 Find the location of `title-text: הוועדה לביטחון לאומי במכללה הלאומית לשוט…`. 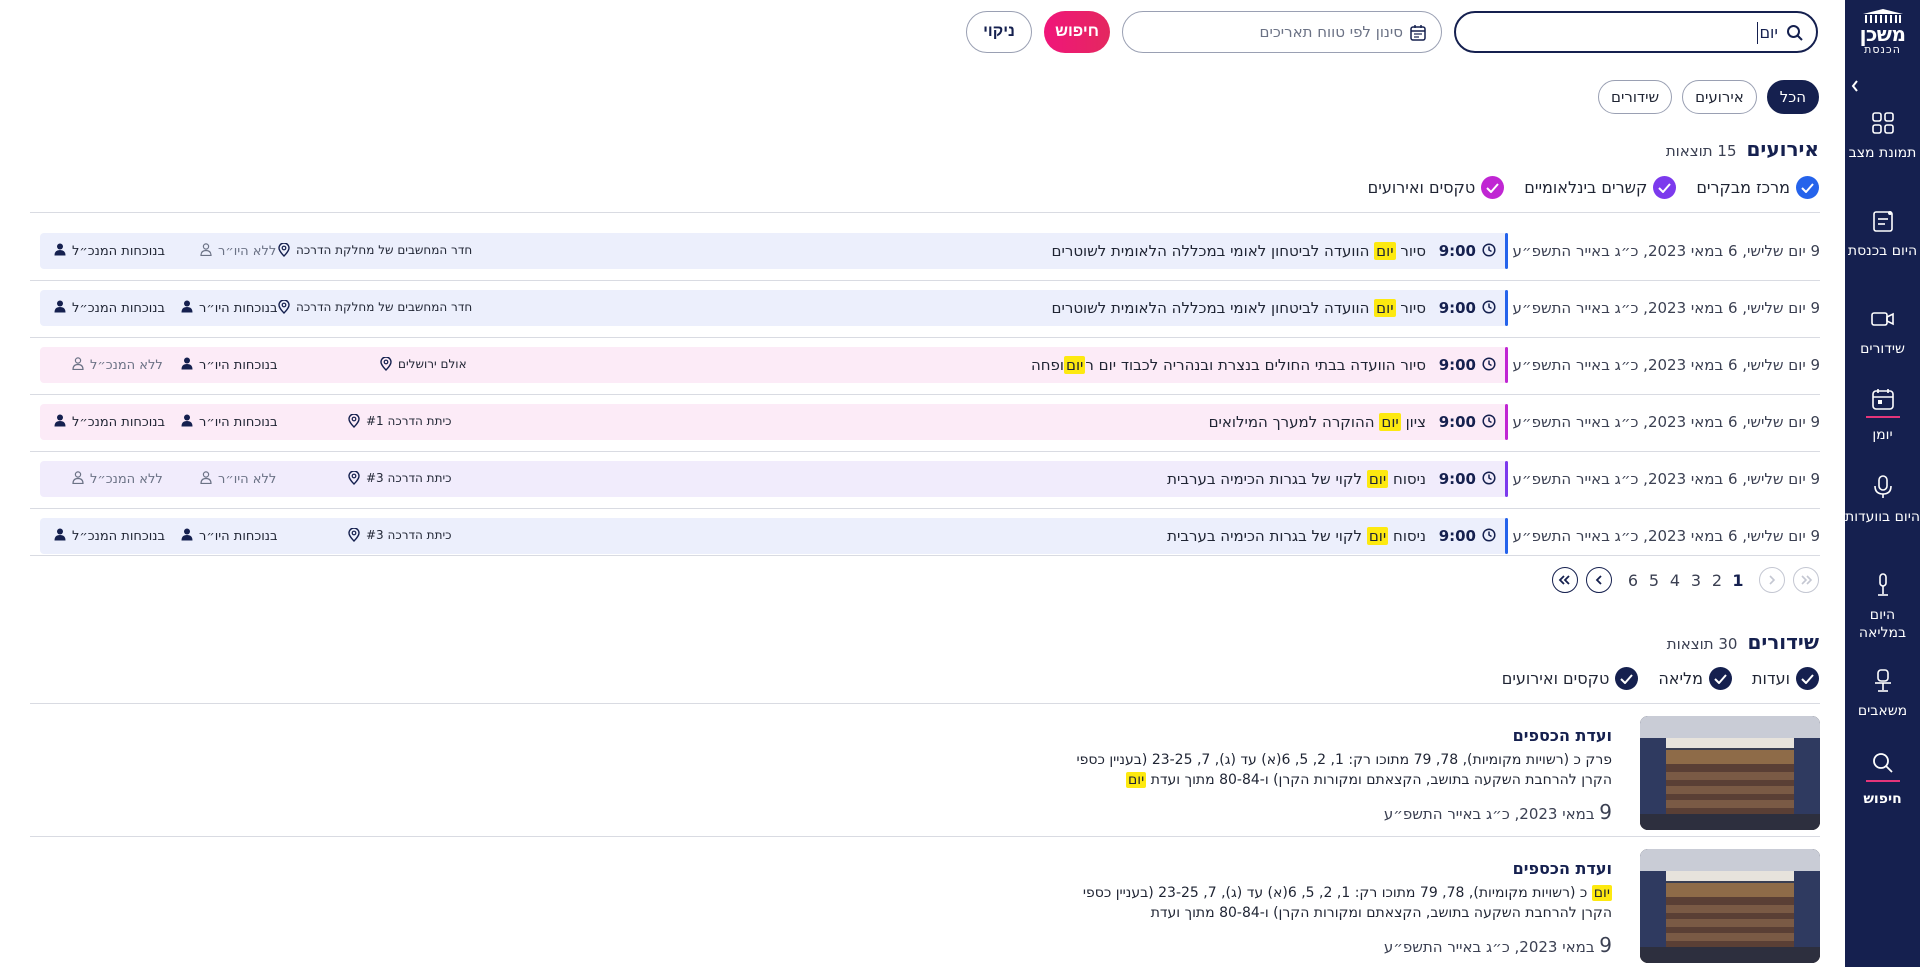

title-text: הוועדה לביטחון לאומי במכללה הלאומית לשוט… is located at coordinates (1213, 251).